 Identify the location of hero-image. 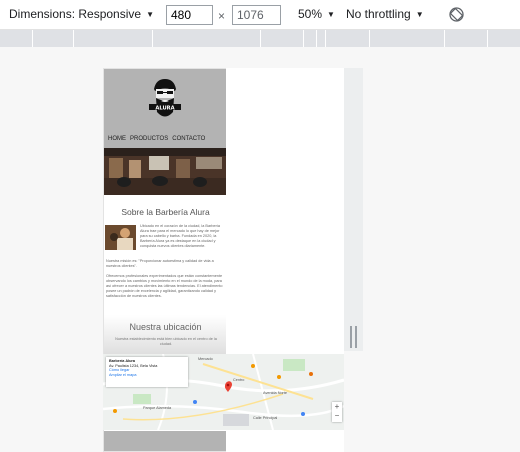
(165, 171).